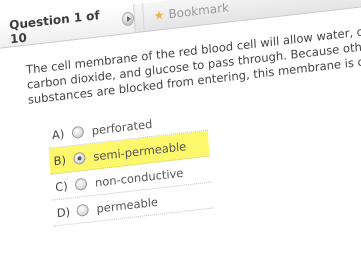  What do you see at coordinates (159, 15) in the screenshot?
I see `star-icon: ★` at bounding box center [159, 15].